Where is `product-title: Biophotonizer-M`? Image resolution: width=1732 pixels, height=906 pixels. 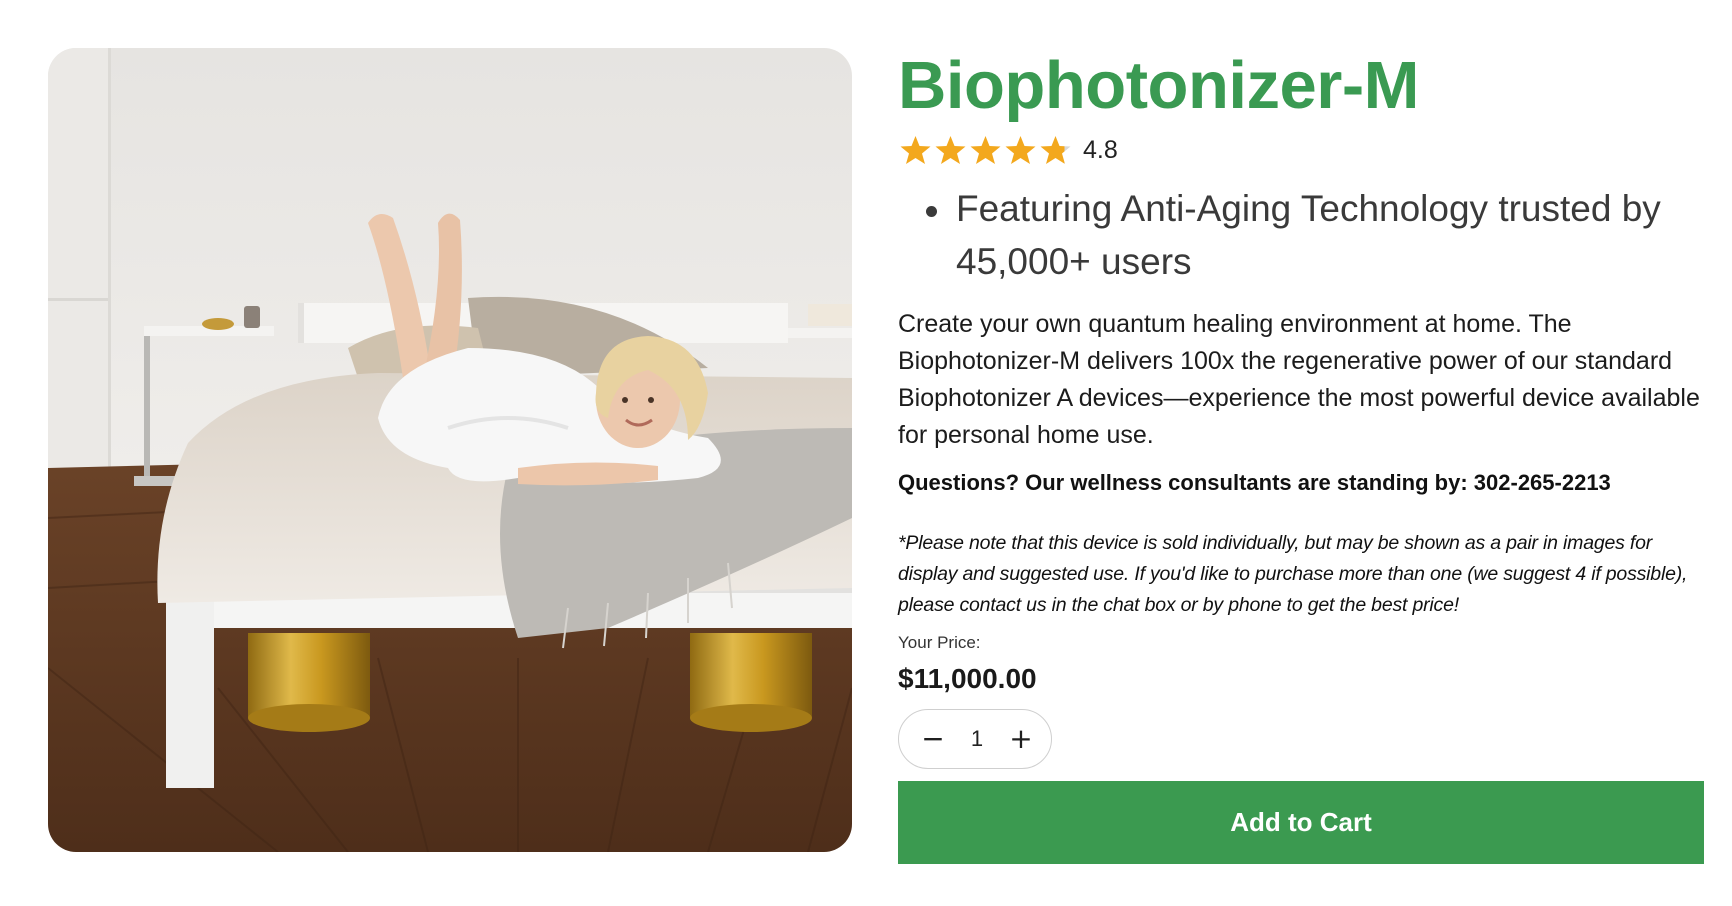
product-title: Biophotonizer-M is located at coordinates (1158, 85).